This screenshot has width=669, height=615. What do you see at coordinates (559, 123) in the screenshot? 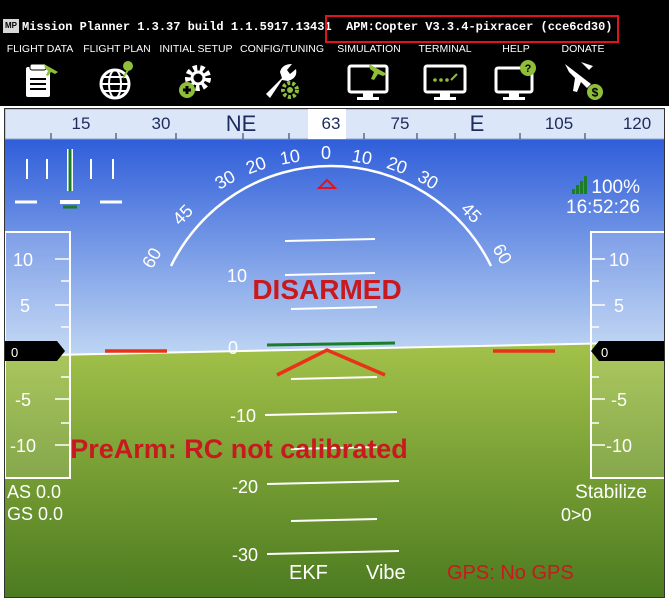
I see `heading-tick: 105` at bounding box center [559, 123].